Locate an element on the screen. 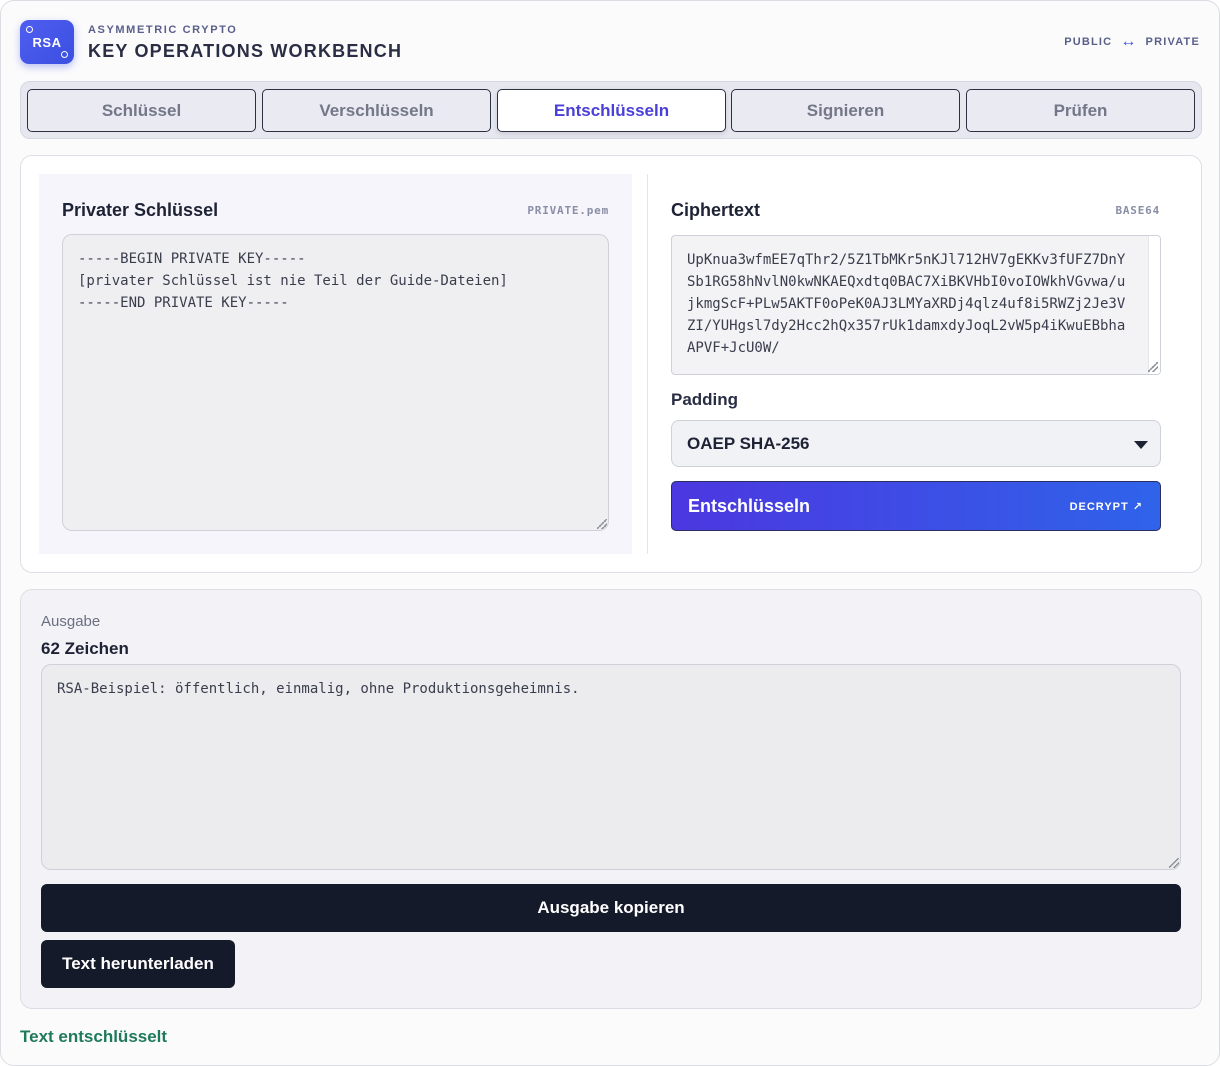  logo-text: RSA is located at coordinates (47, 42).